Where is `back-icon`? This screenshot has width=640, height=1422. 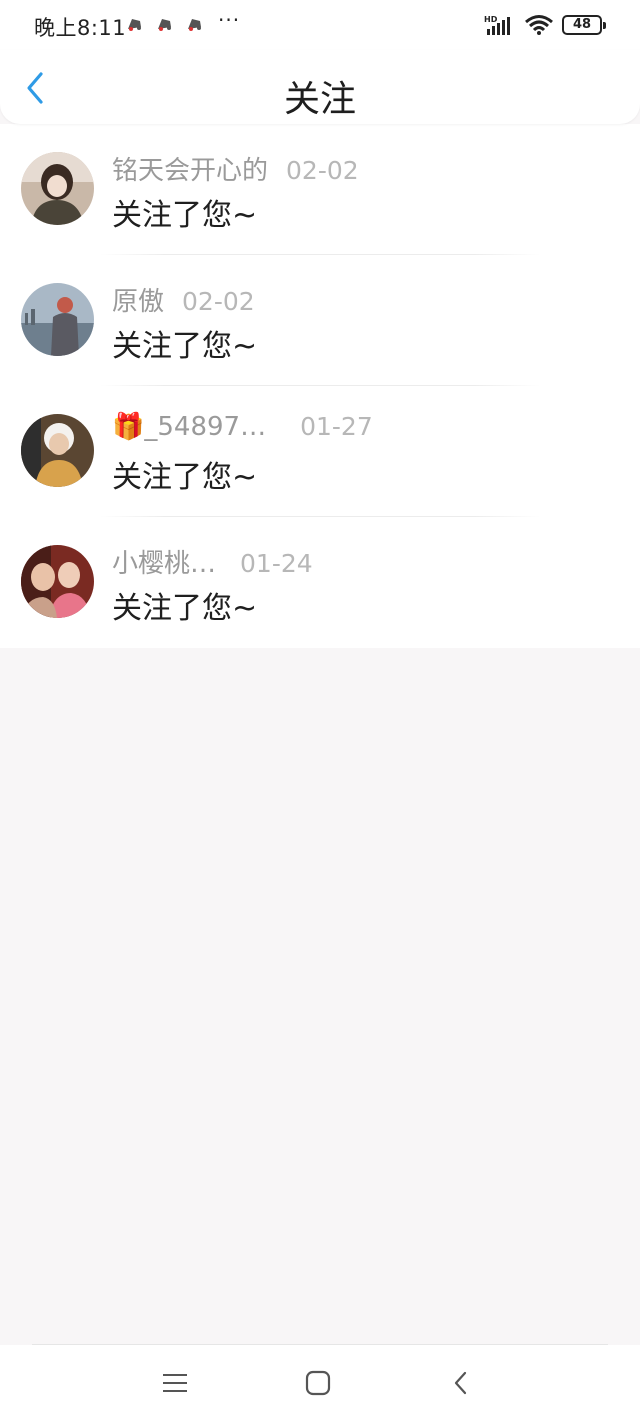
back-icon is located at coordinates (460, 1383).